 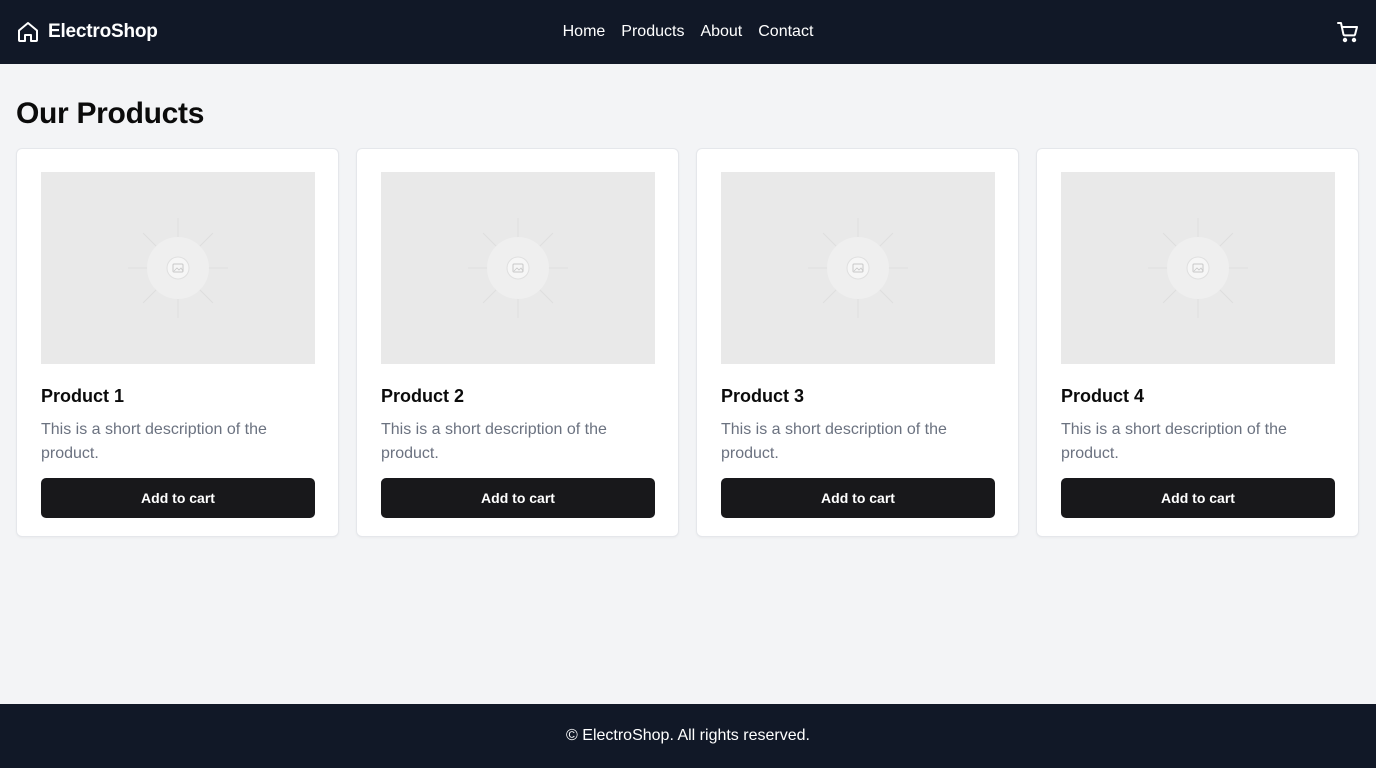 I want to click on cart-button, so click(x=1348, y=32).